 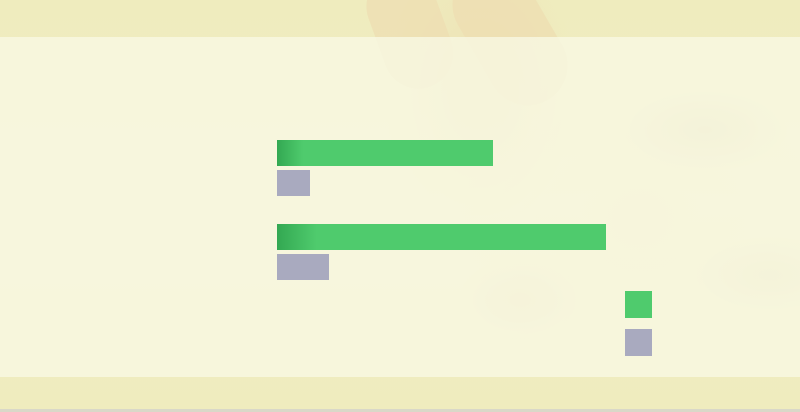 What do you see at coordinates (638, 323) in the screenshot?
I see `legend` at bounding box center [638, 323].